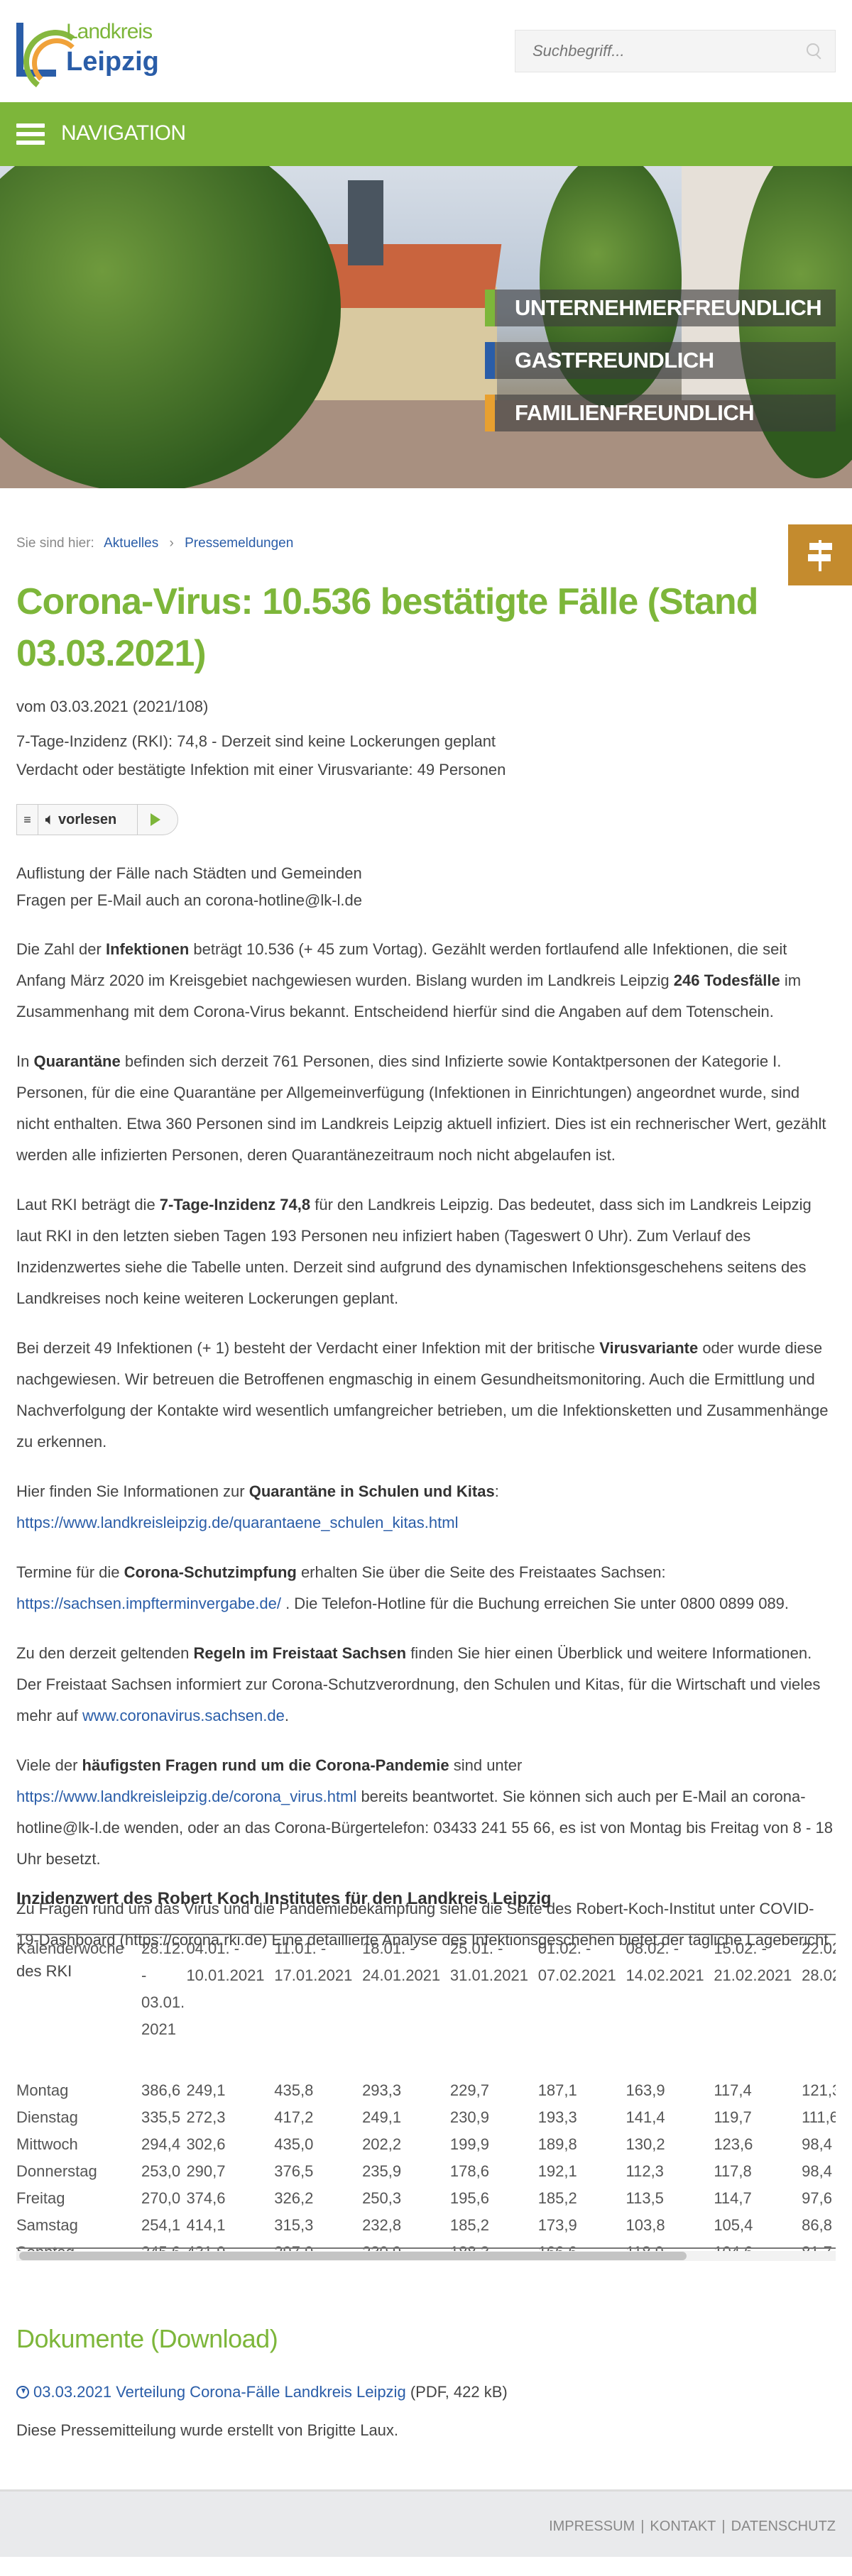 The width and height of the screenshot is (852, 2576). Describe the element at coordinates (382, 2225) in the screenshot. I see `table-cell: 232,8` at that location.